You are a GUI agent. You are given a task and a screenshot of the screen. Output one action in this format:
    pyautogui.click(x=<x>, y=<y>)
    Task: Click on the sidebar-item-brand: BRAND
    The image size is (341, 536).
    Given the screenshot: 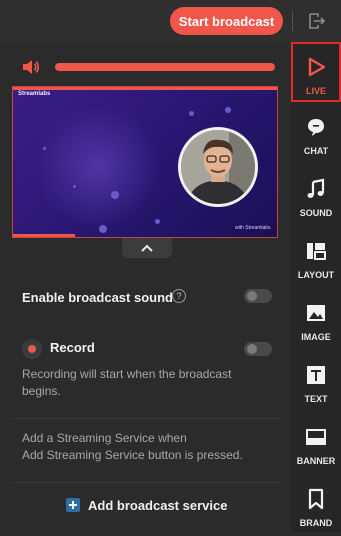 What is the action you would take?
    pyautogui.click(x=316, y=506)
    